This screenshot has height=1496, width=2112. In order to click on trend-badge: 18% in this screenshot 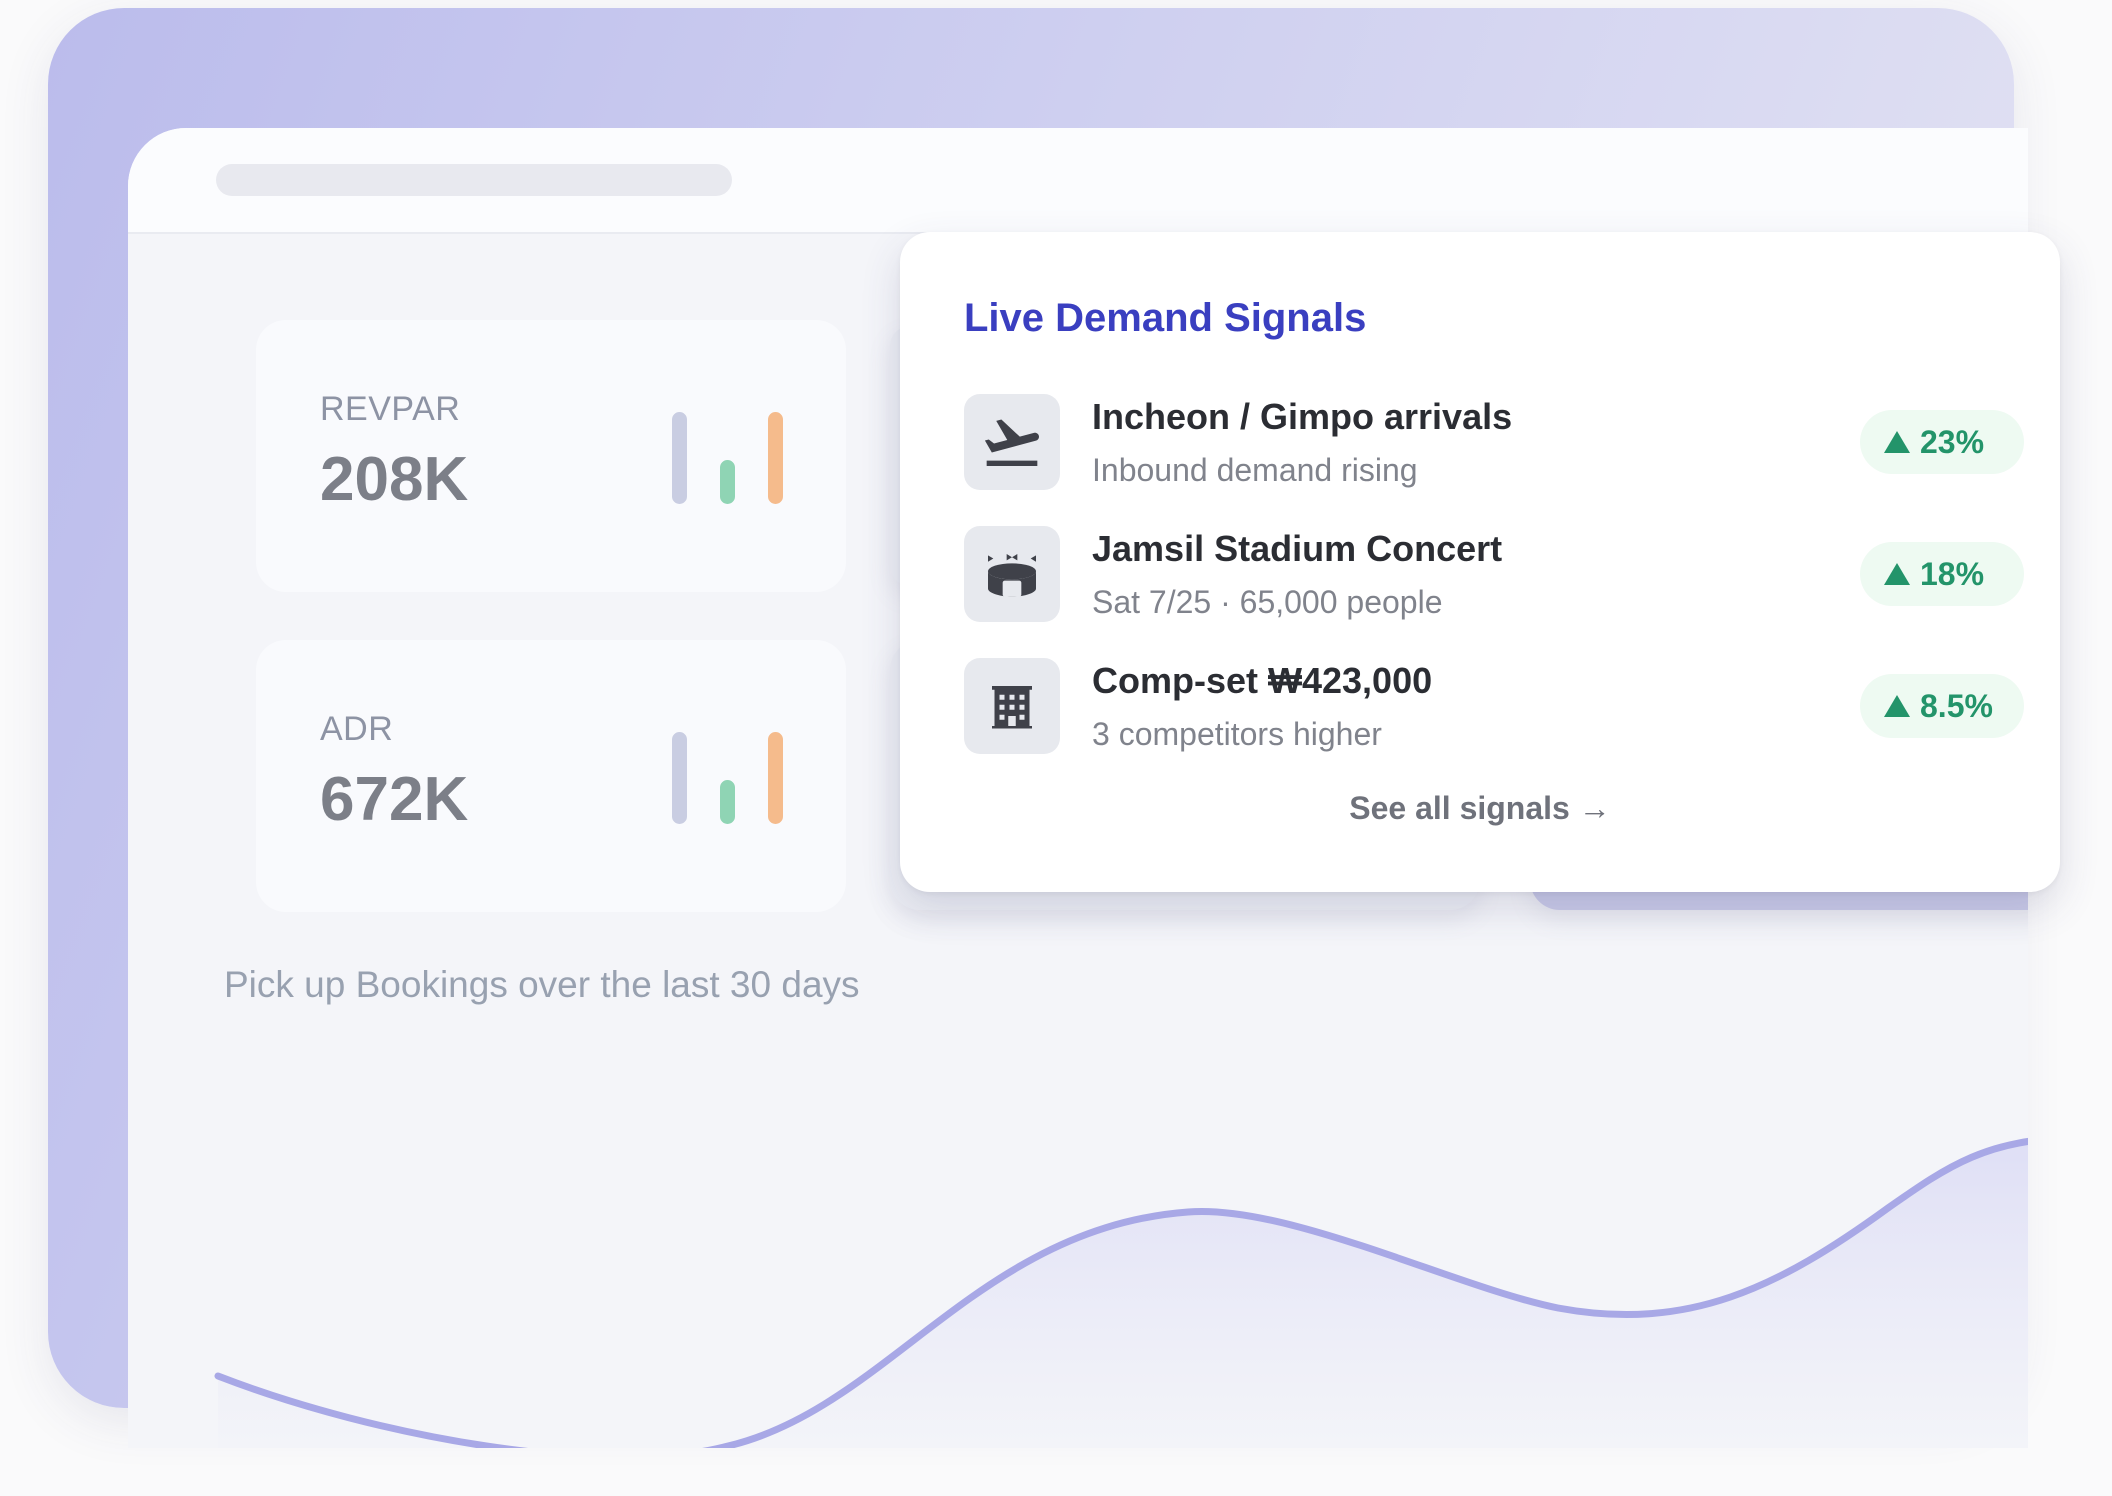, I will do `click(1942, 574)`.